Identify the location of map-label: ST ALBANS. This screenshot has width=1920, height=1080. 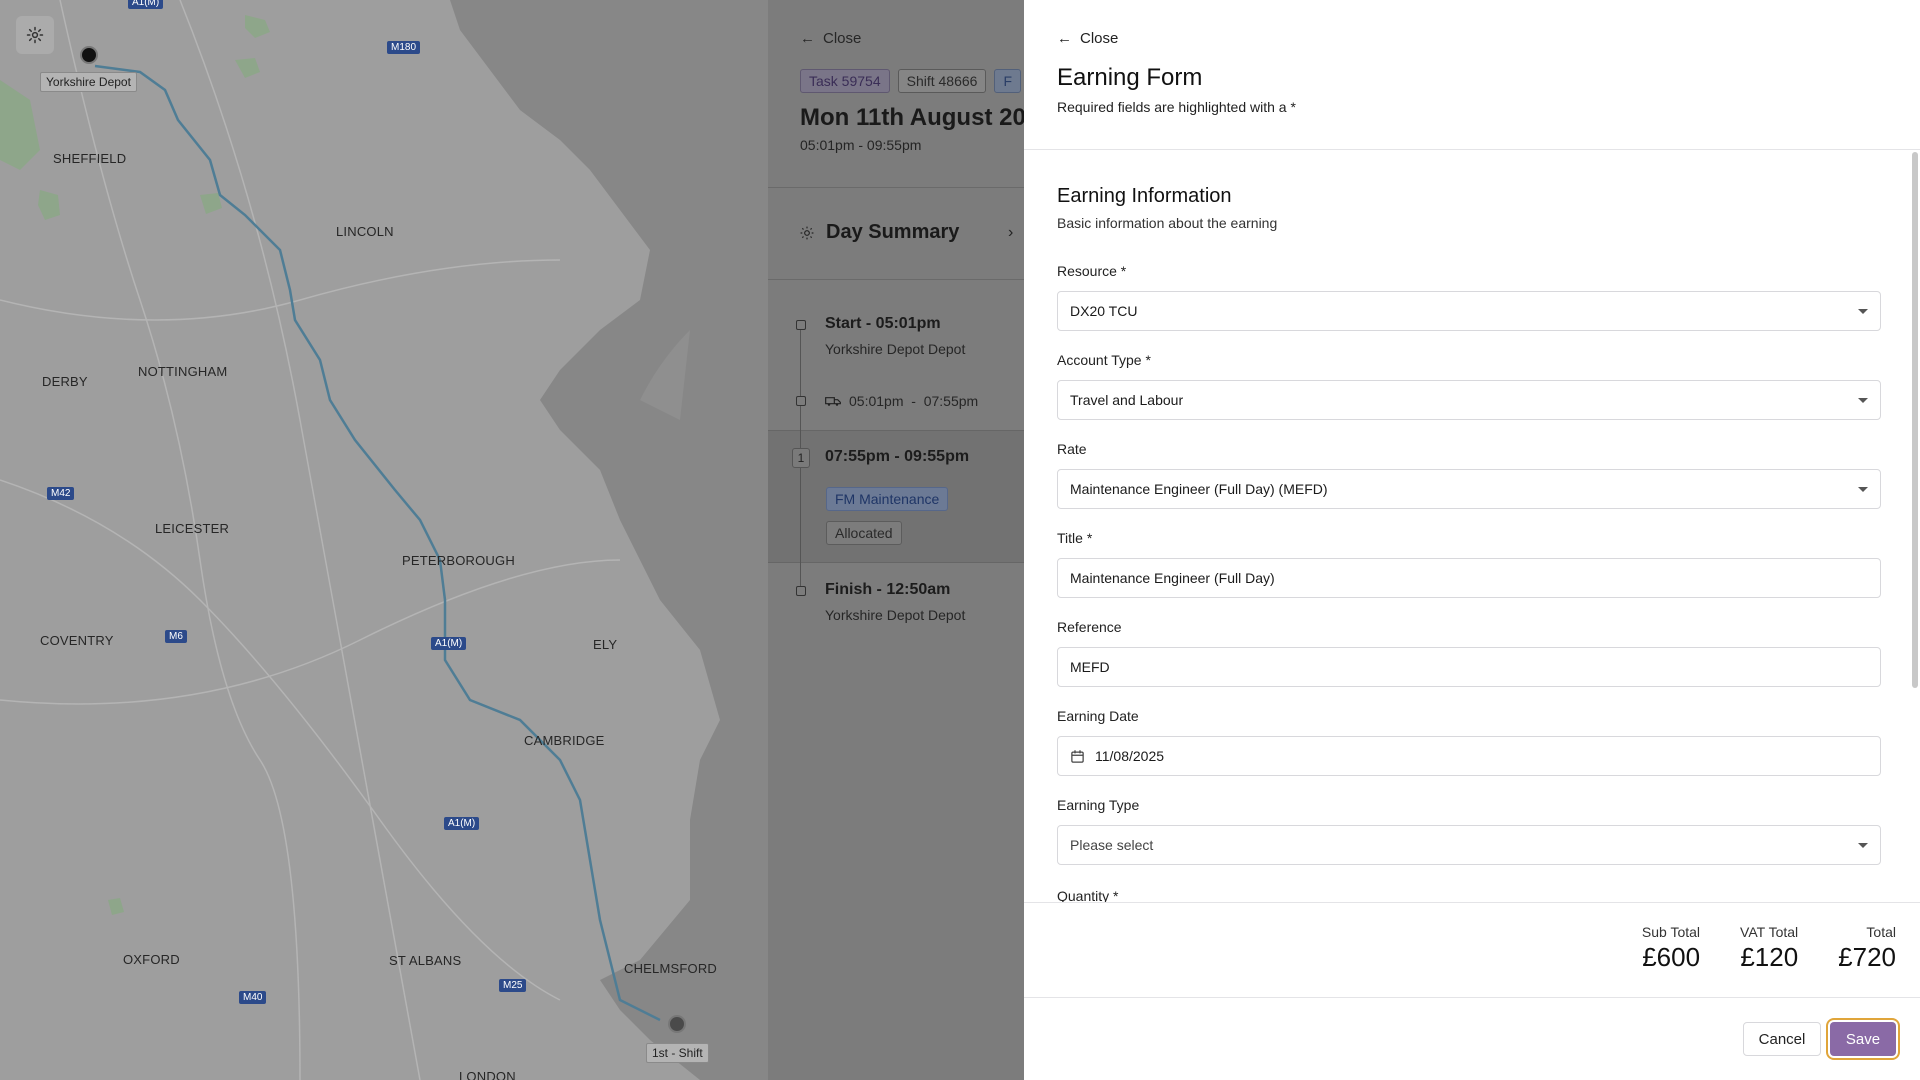
(425, 960).